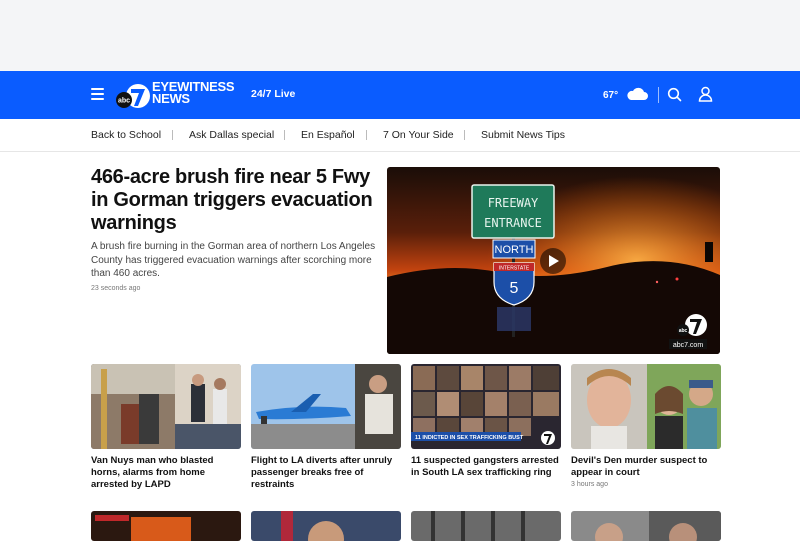 The height and width of the screenshot is (541, 800). What do you see at coordinates (400, 95) in the screenshot?
I see `site-header: abc EYEWITNESS NEWS 24/7 Live 67°` at bounding box center [400, 95].